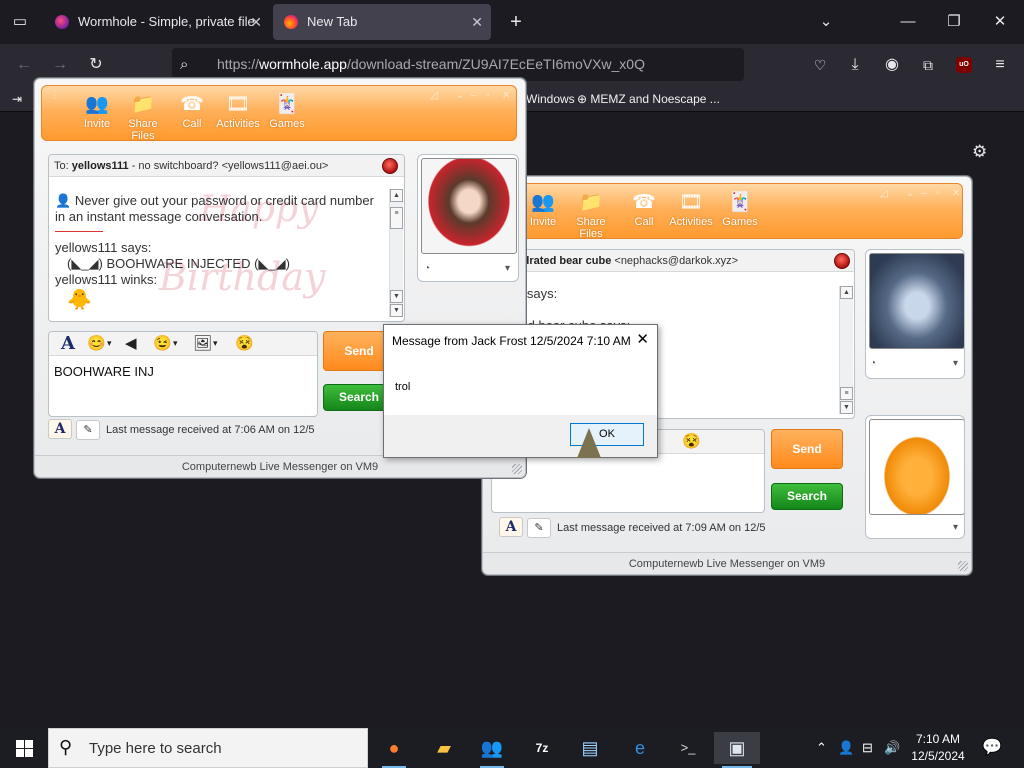 This screenshot has width=1024, height=768. I want to click on voice-clip-icon: ◀, so click(131, 343).